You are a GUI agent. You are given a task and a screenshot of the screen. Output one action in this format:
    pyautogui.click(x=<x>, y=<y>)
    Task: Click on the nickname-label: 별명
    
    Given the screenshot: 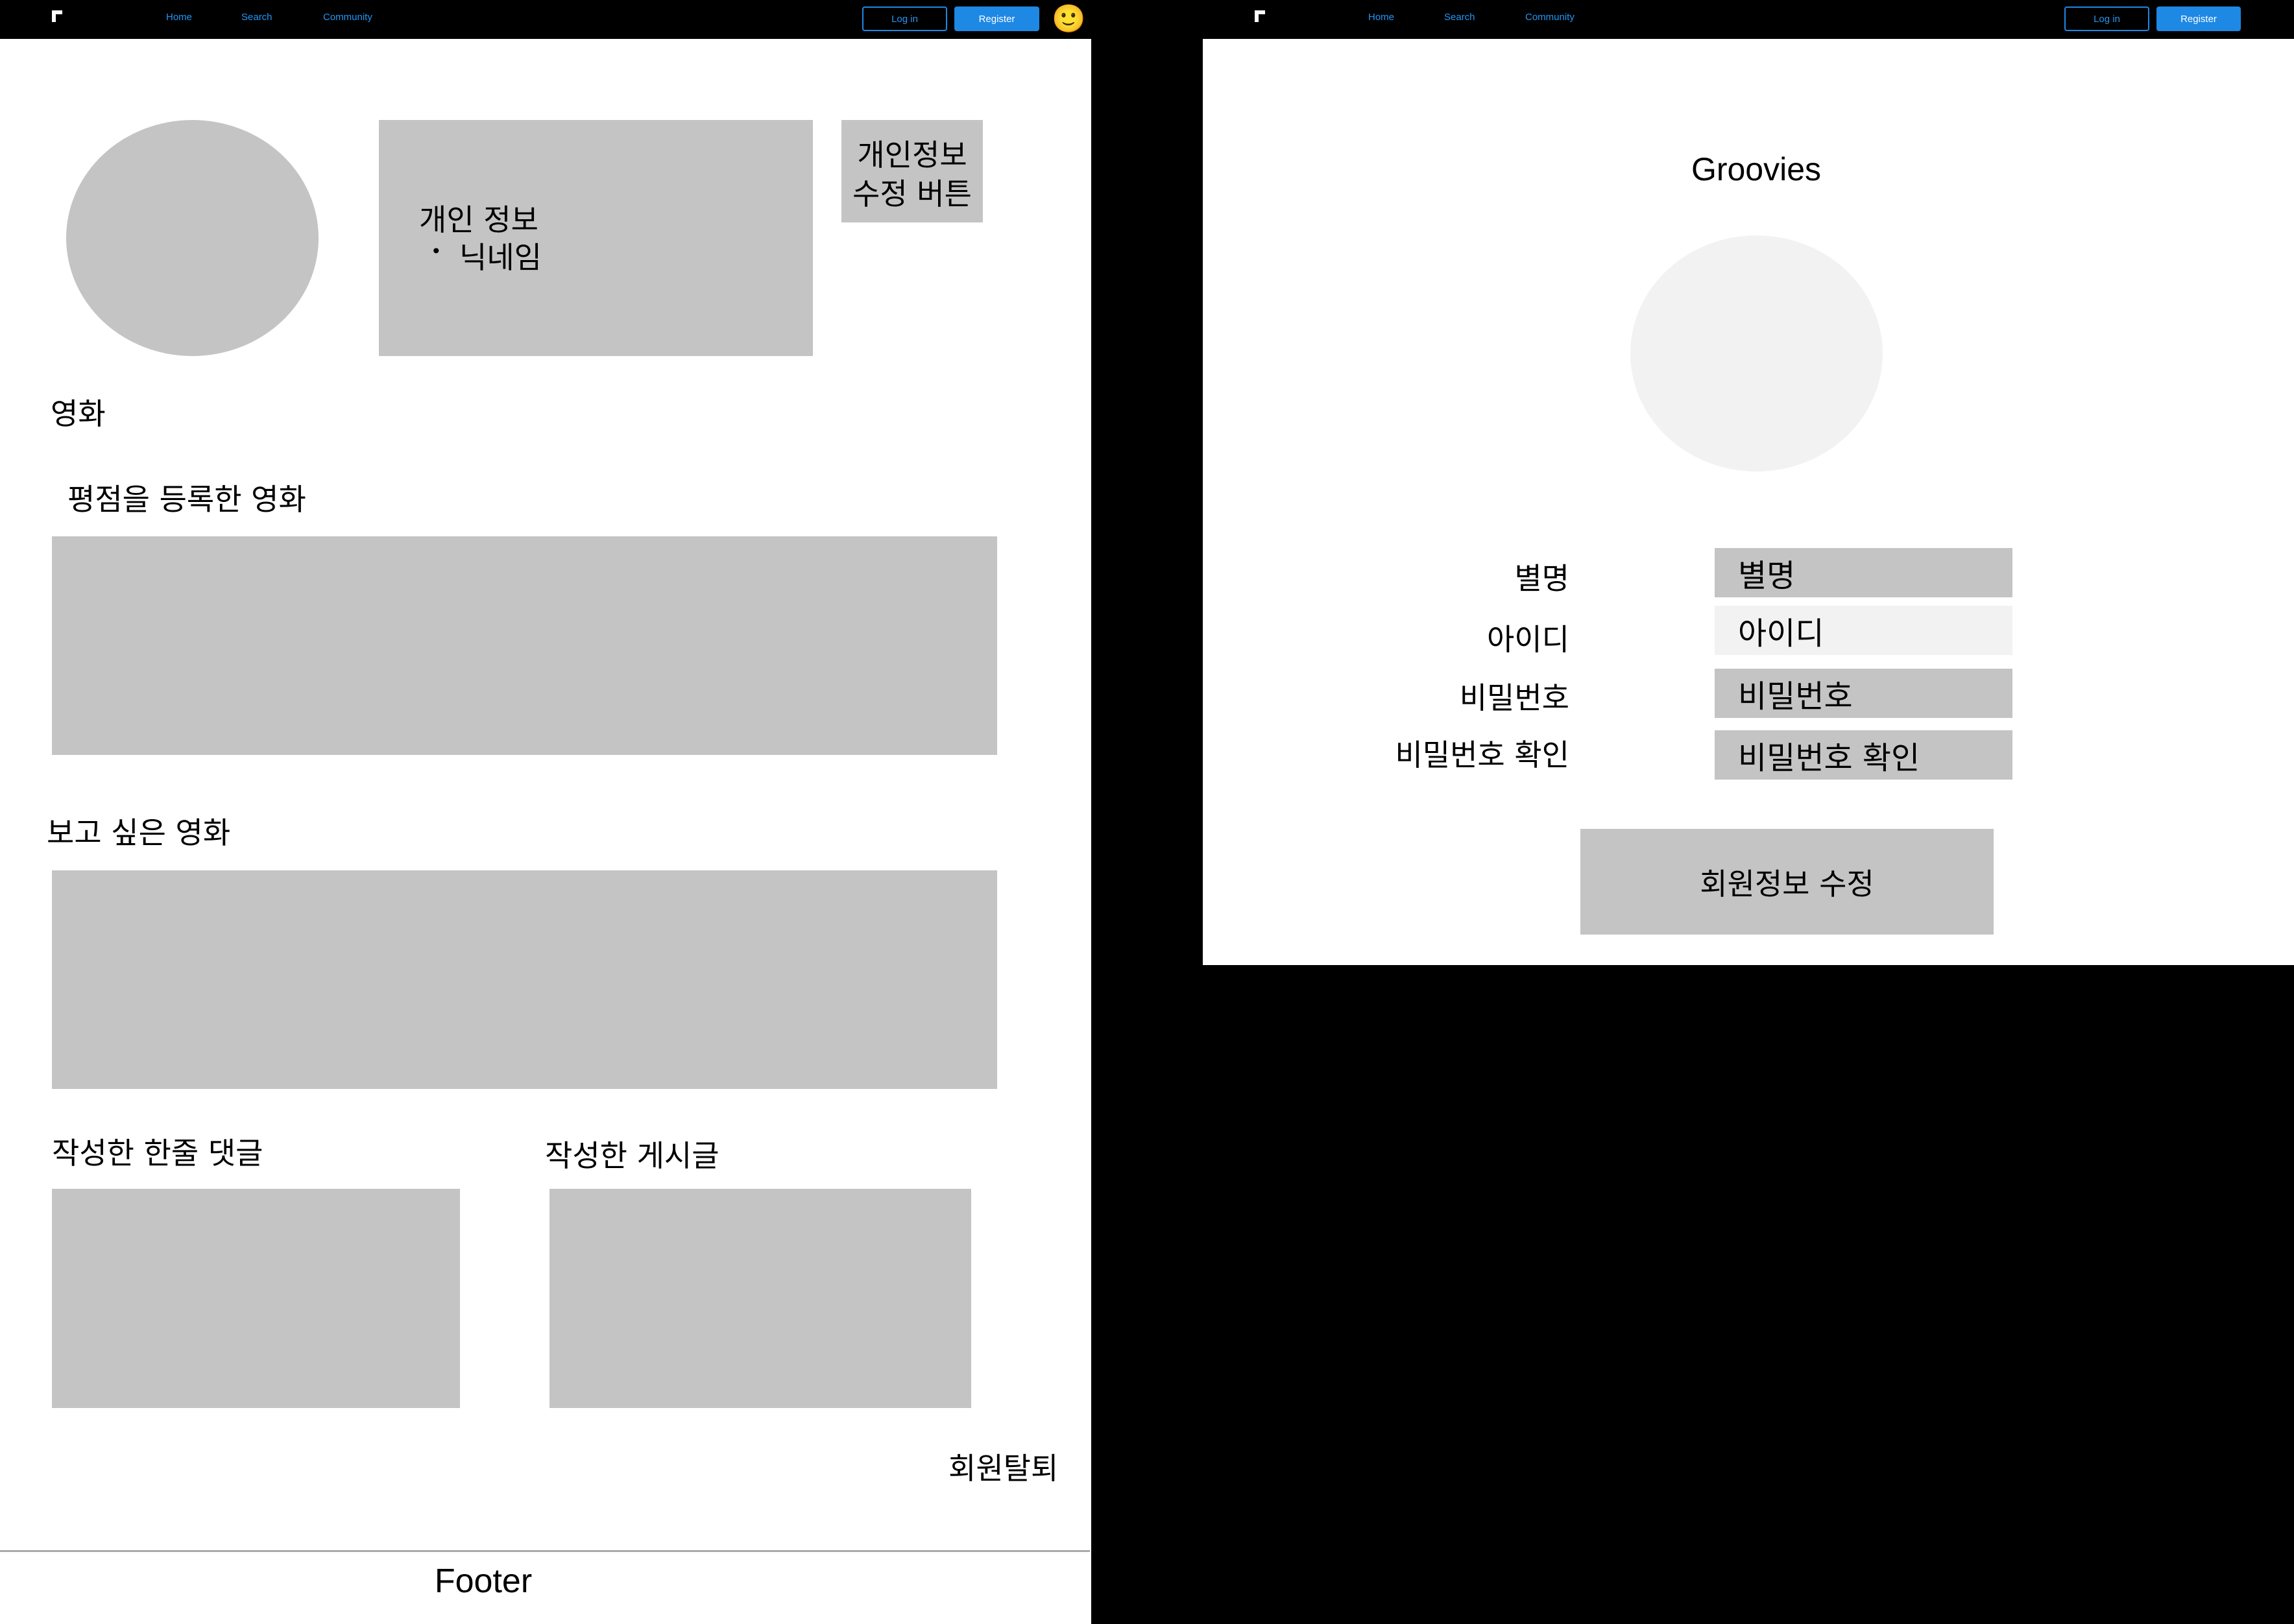 What is the action you would take?
    pyautogui.click(x=1542, y=578)
    